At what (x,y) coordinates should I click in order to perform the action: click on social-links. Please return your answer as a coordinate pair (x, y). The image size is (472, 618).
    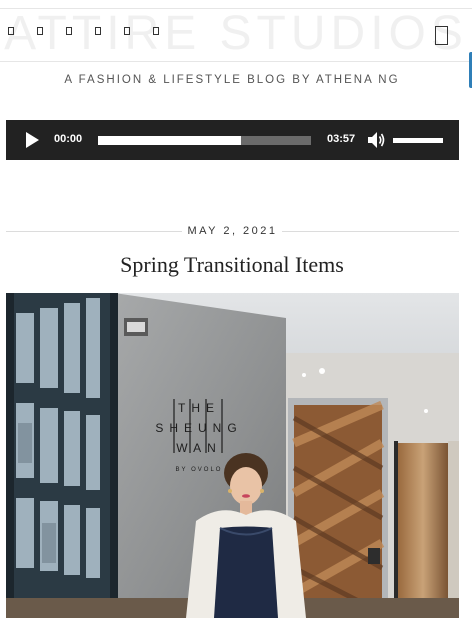
    Looking at the image, I should click on (95, 31).